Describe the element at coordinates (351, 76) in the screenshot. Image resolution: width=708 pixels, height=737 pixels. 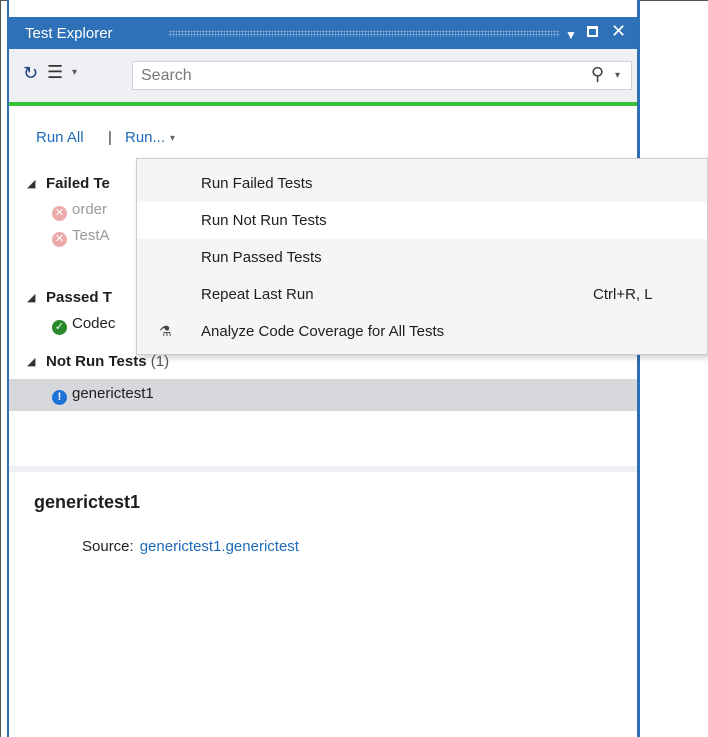
I see `search-input` at that location.